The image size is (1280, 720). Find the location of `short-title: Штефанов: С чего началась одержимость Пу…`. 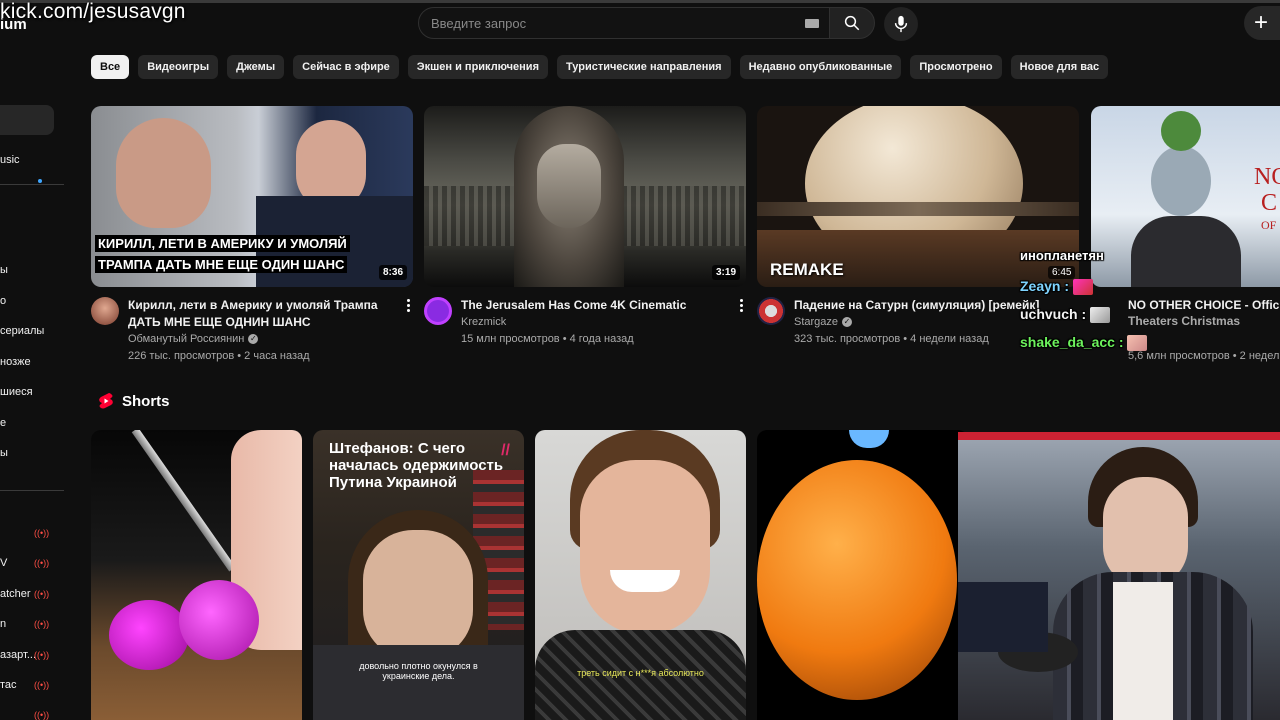

short-title: Штефанов: С чего началась одержимость Пу… is located at coordinates (419, 465).